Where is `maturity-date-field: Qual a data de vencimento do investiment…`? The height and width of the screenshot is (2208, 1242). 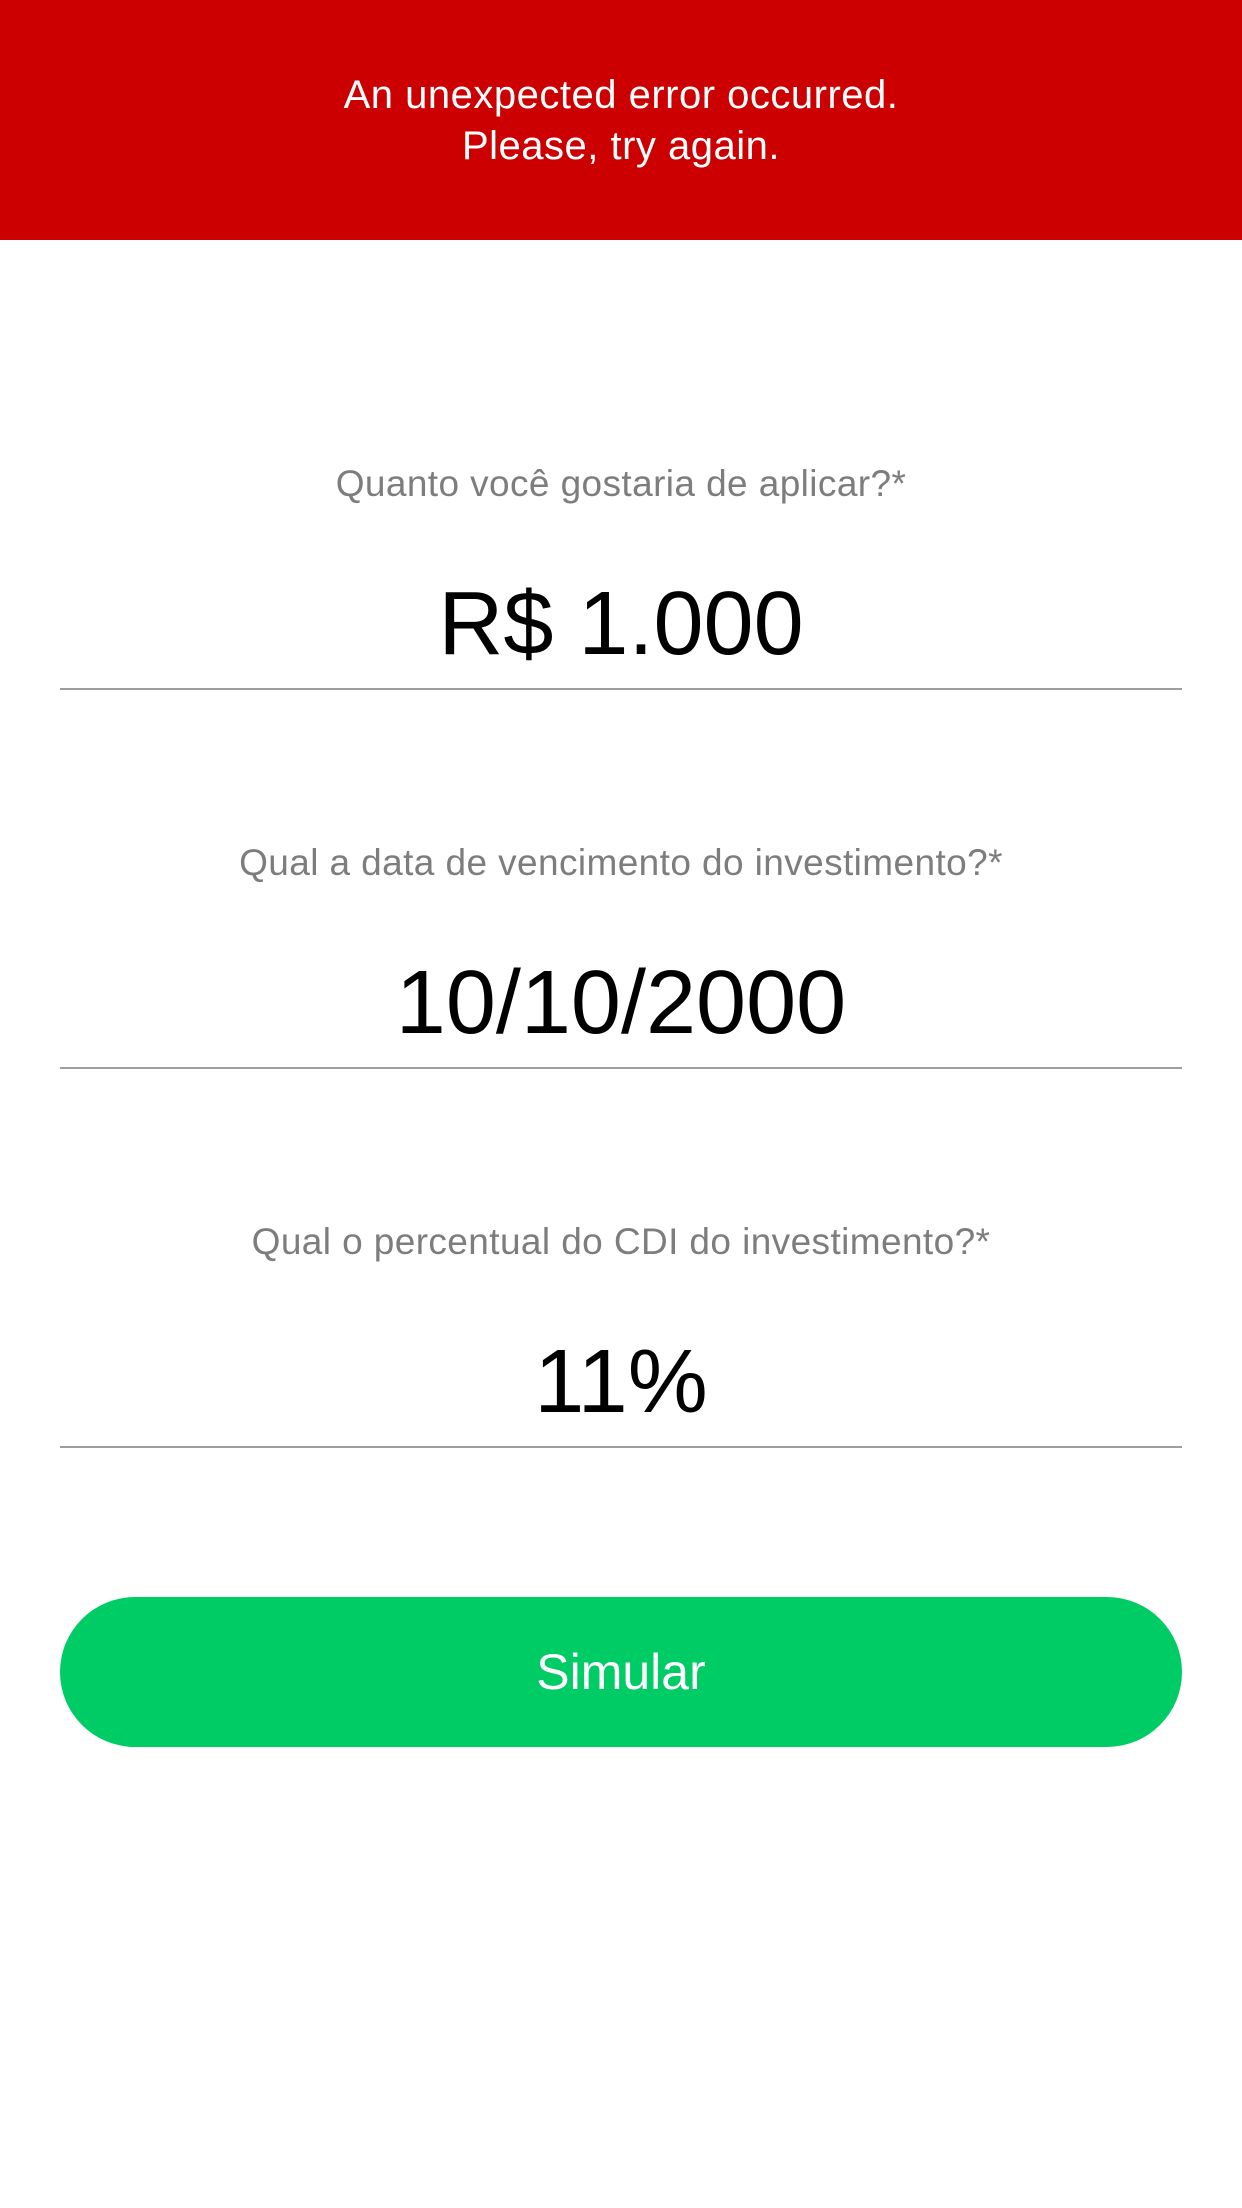 maturity-date-field: Qual a data de vencimento do investiment… is located at coordinates (621, 955).